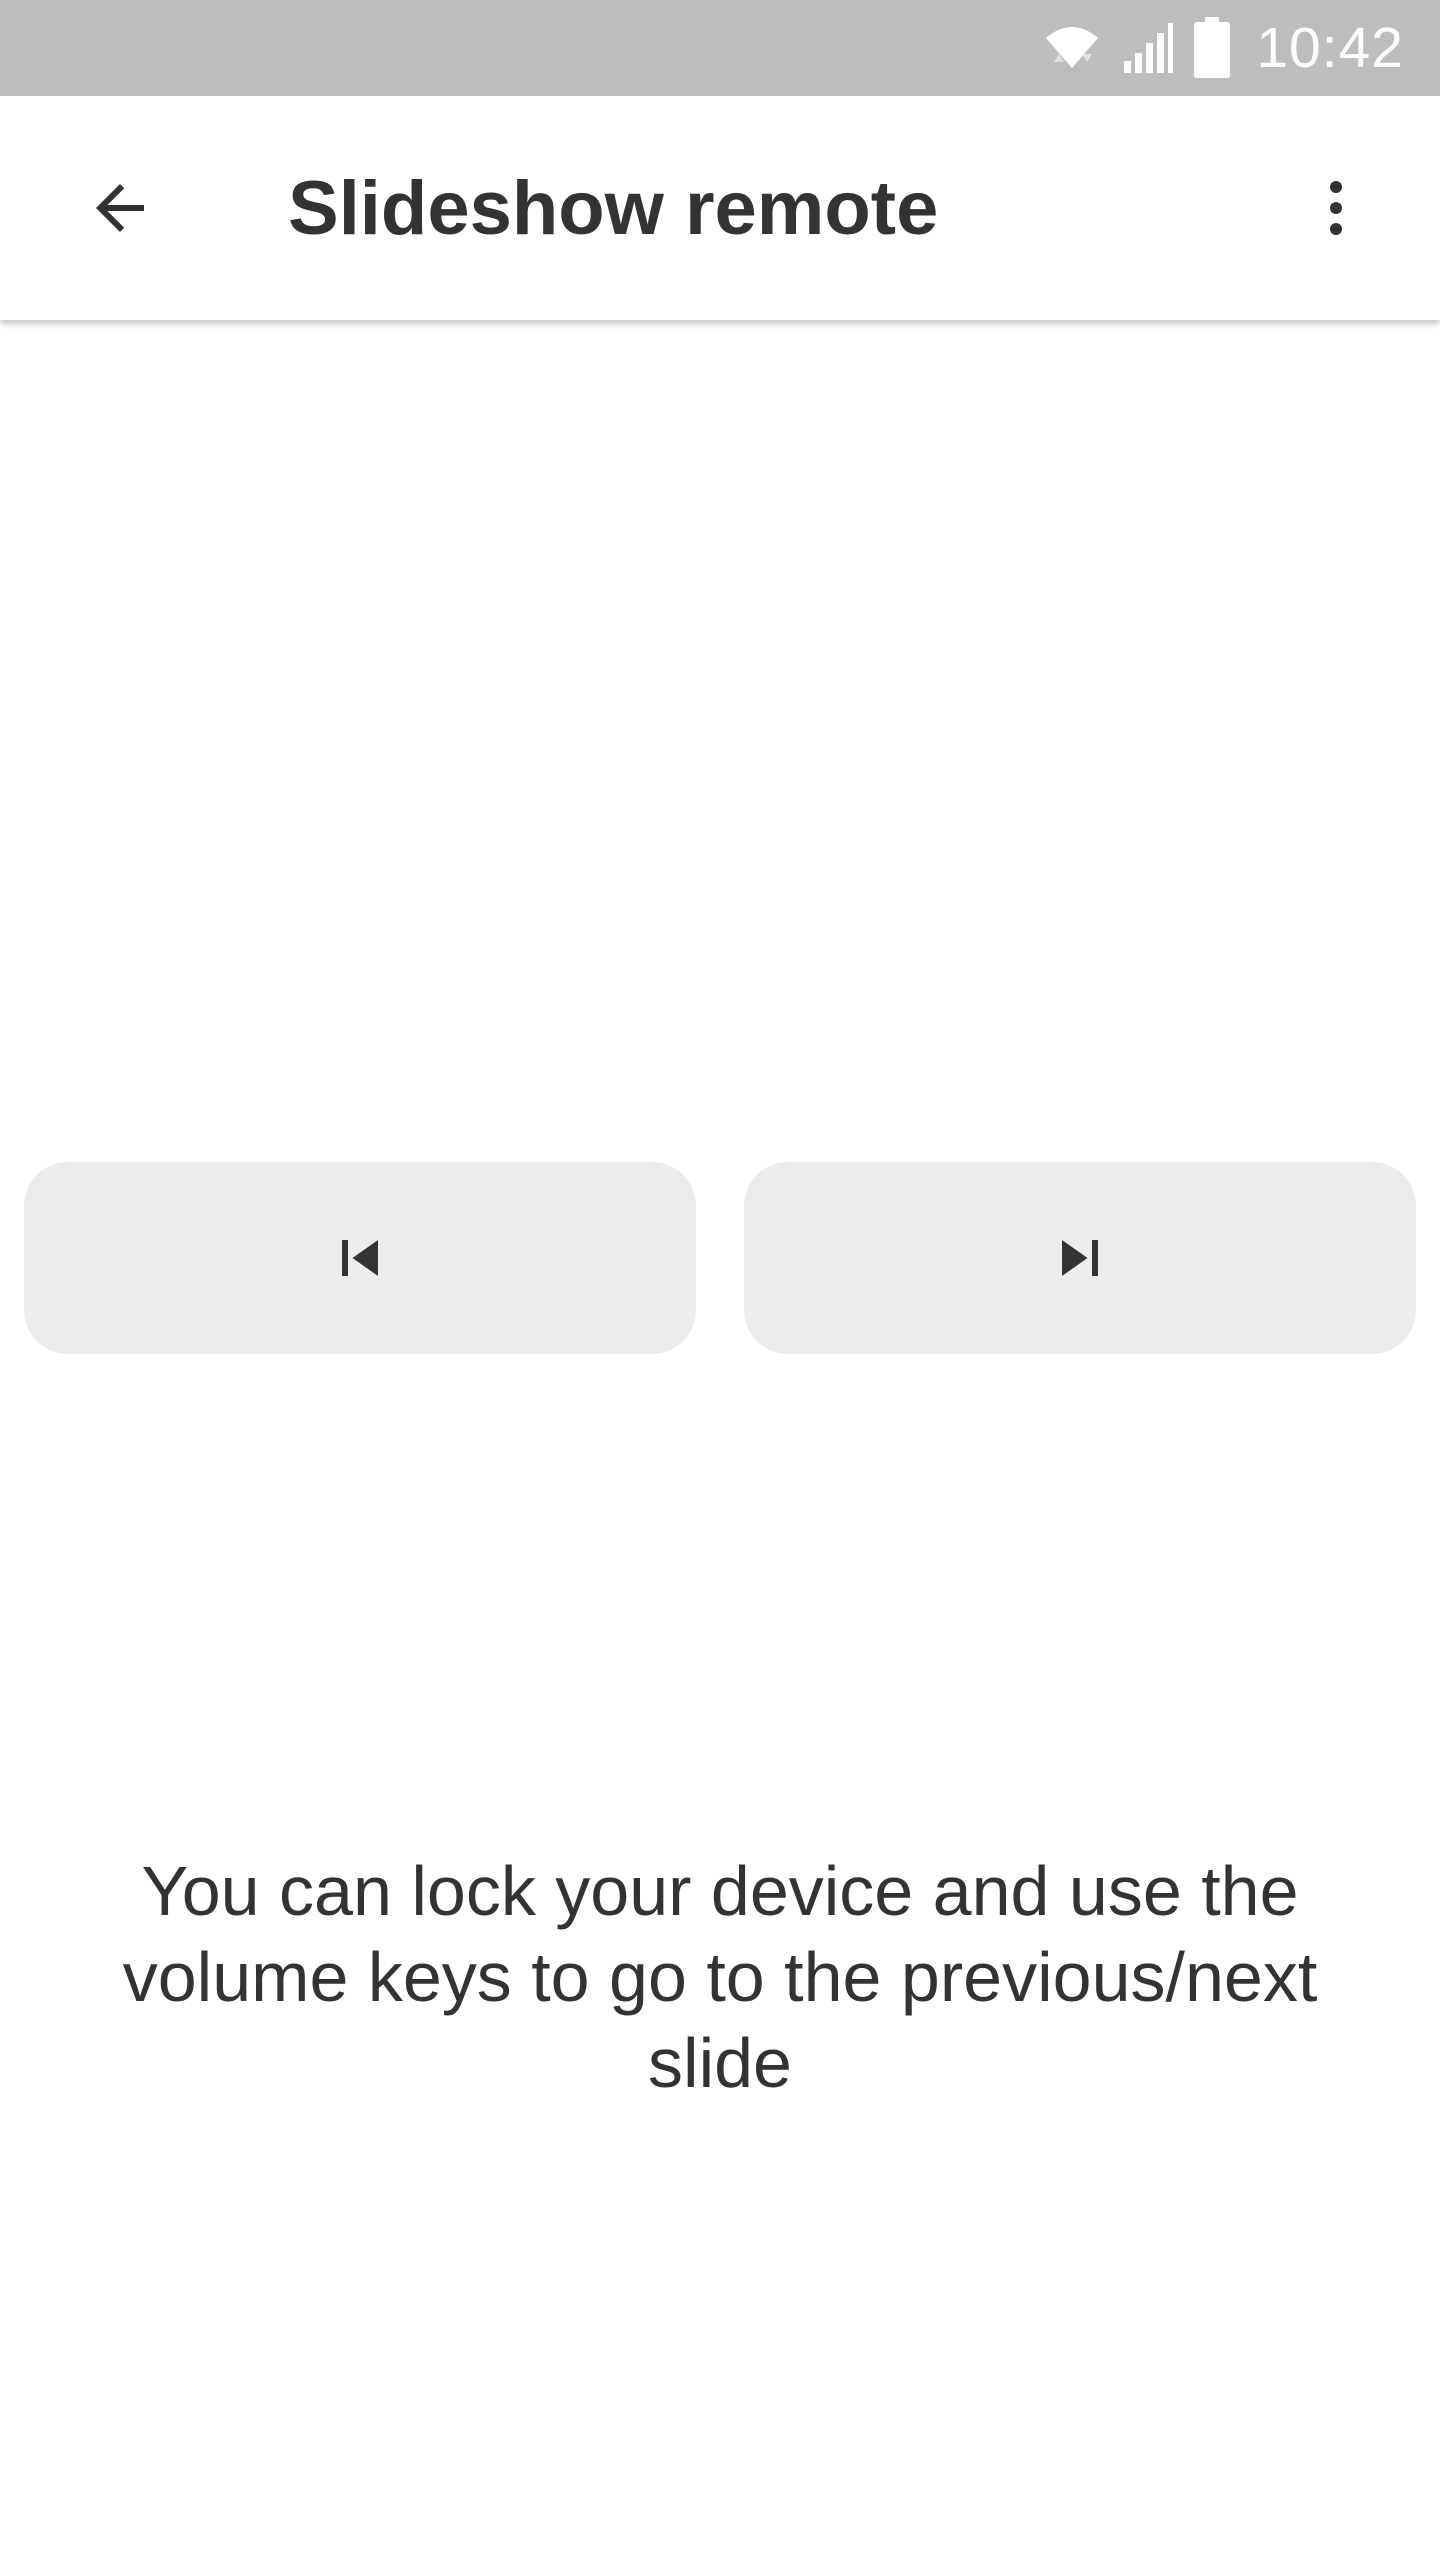 This screenshot has width=1440, height=2560. Describe the element at coordinates (720, 48) in the screenshot. I see `status-bar: 10:42` at that location.